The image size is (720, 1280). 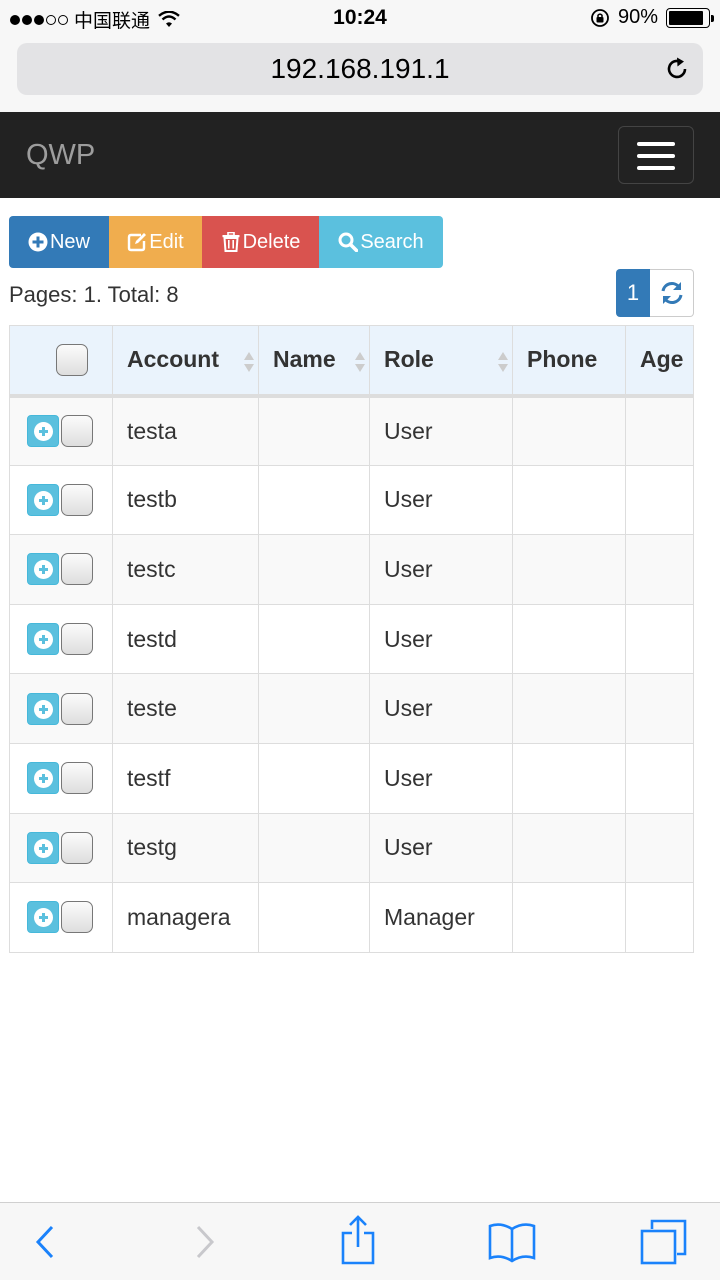 I want to click on column-header-role: Role, so click(x=441, y=360).